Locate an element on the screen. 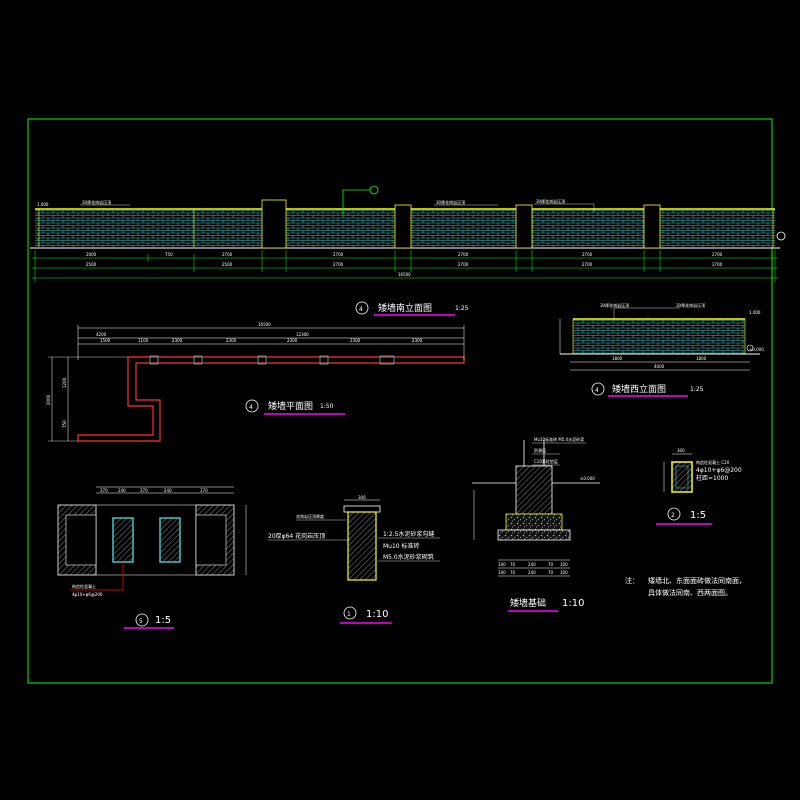 The width and height of the screenshot is (800, 800). foundation-title: 矮墙基础 is located at coordinates (528, 603).